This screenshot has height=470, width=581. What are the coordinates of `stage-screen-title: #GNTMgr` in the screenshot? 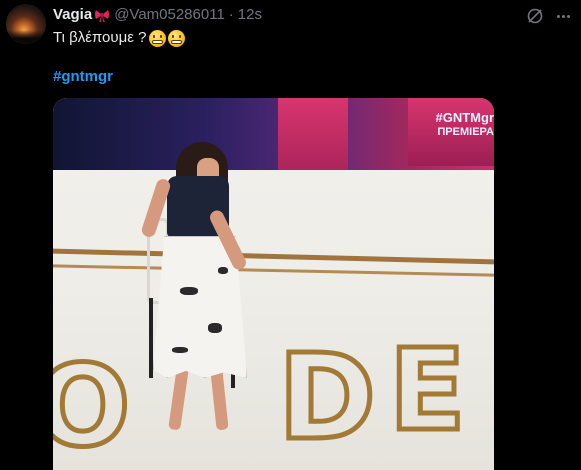 It's located at (465, 117).